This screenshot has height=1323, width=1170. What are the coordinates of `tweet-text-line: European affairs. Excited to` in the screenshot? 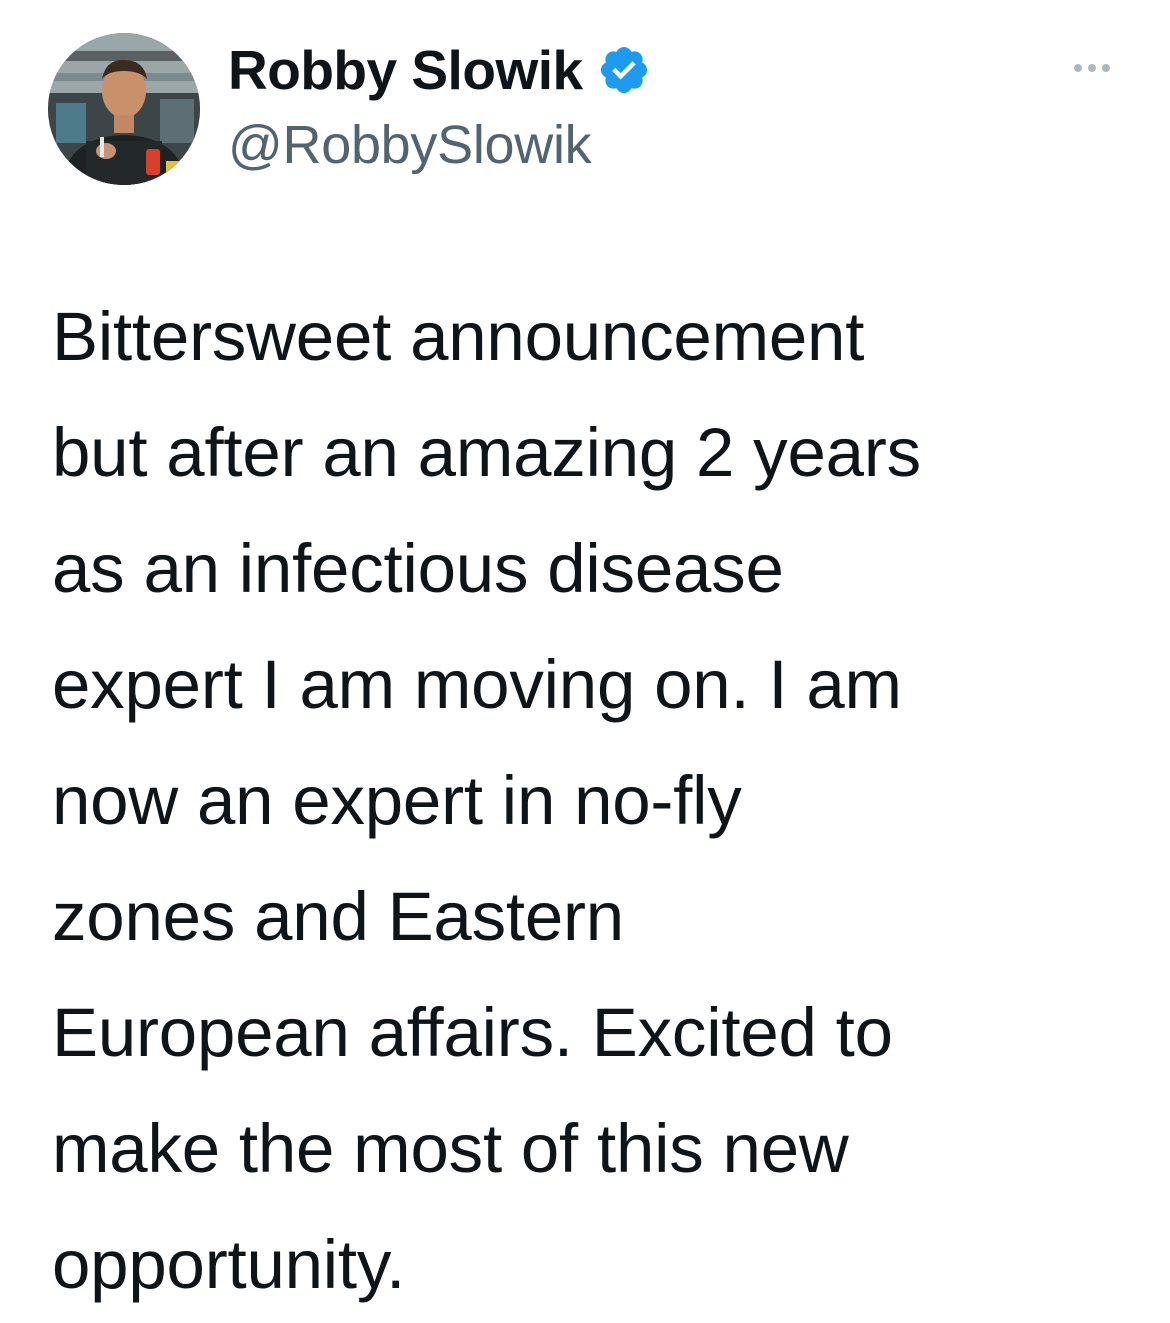 It's located at (472, 1032).